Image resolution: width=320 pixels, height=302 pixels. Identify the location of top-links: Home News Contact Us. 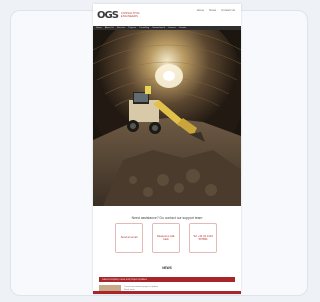
(216, 10).